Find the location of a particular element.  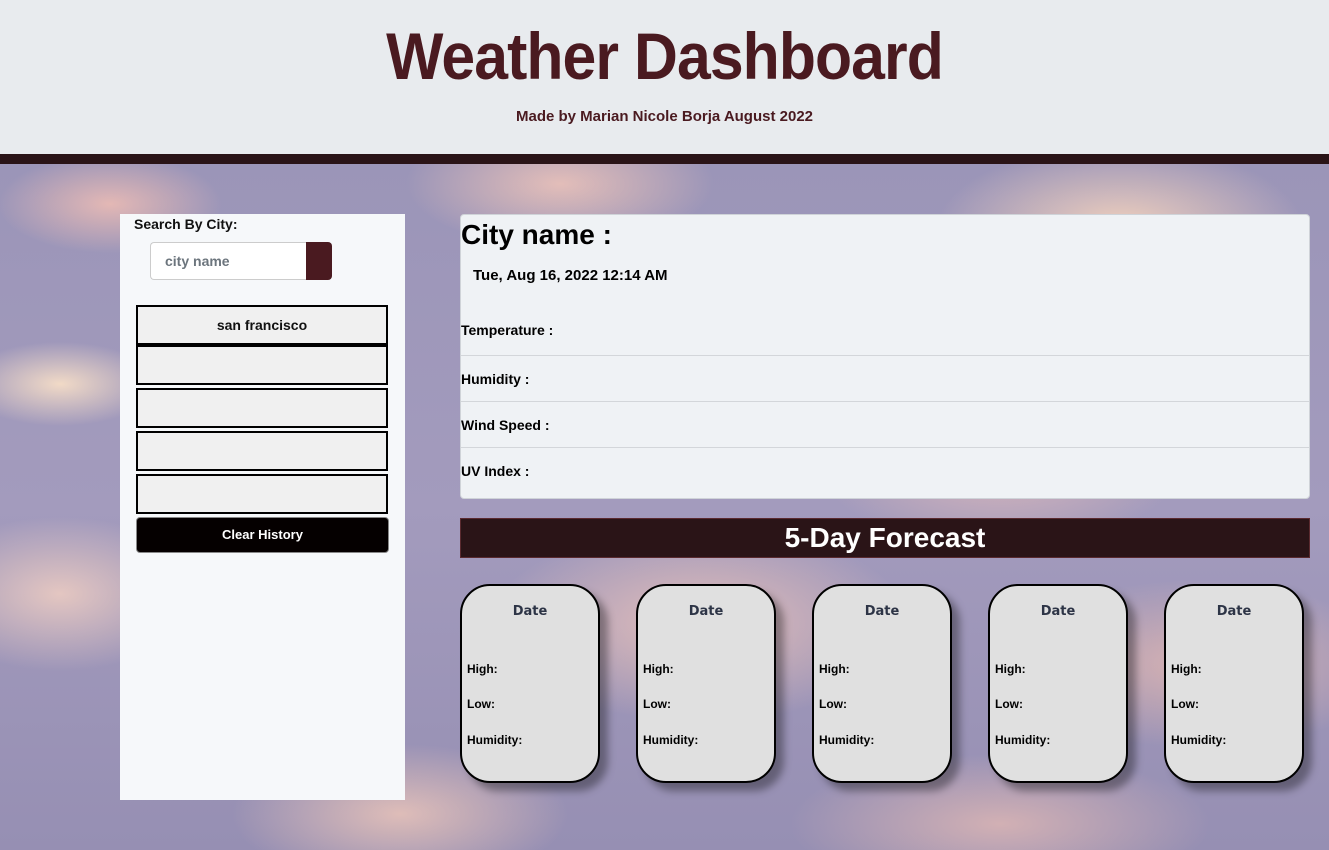

forecast-heading: 5-Day Forecast is located at coordinates (885, 538).